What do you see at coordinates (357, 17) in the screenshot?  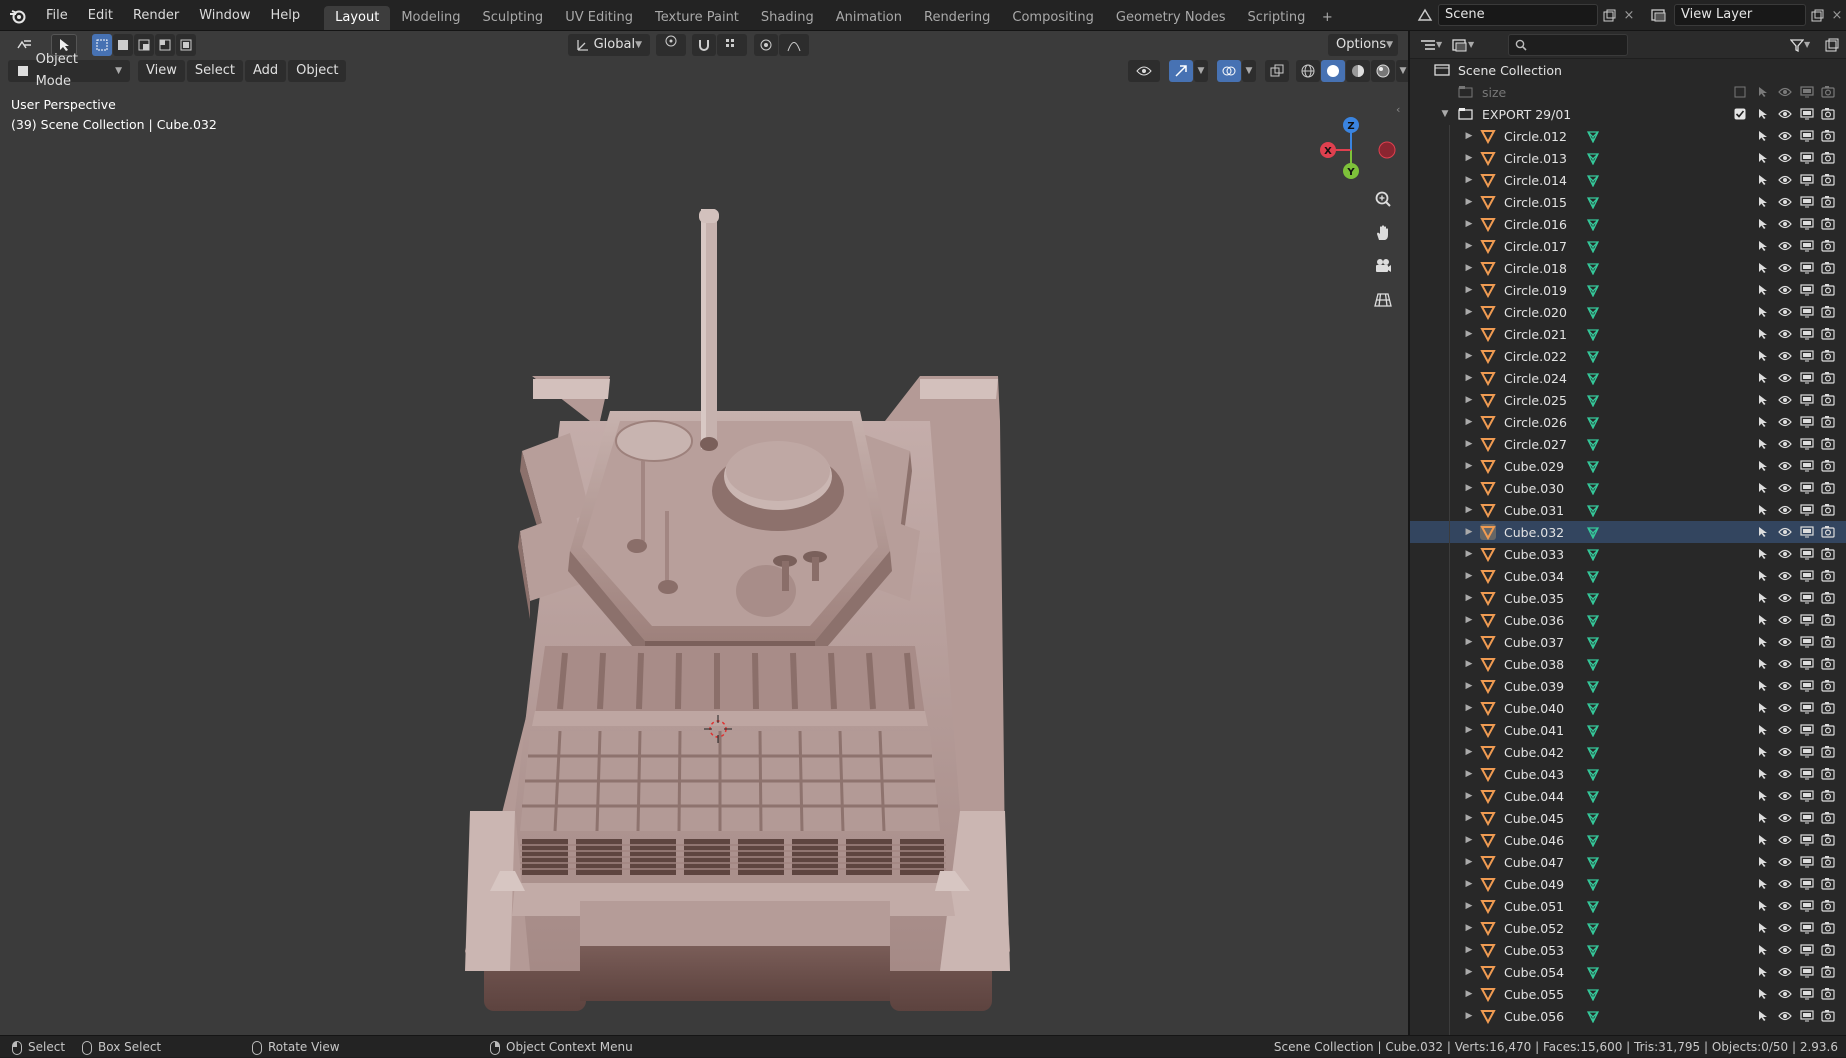 I see `tab-layout: Layout` at bounding box center [357, 17].